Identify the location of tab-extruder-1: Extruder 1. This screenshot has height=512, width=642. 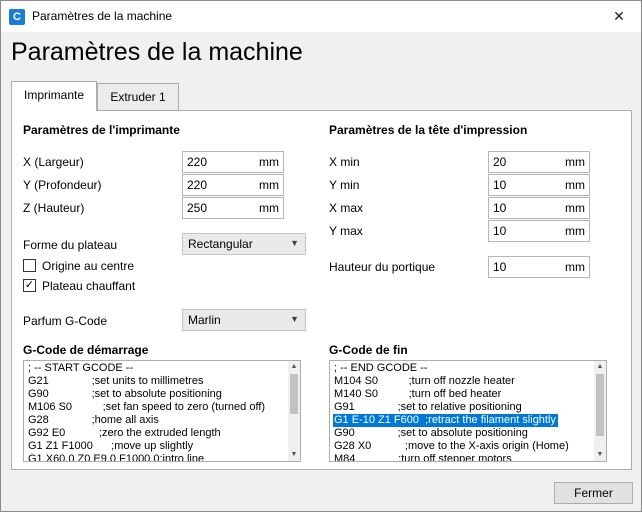
(138, 97).